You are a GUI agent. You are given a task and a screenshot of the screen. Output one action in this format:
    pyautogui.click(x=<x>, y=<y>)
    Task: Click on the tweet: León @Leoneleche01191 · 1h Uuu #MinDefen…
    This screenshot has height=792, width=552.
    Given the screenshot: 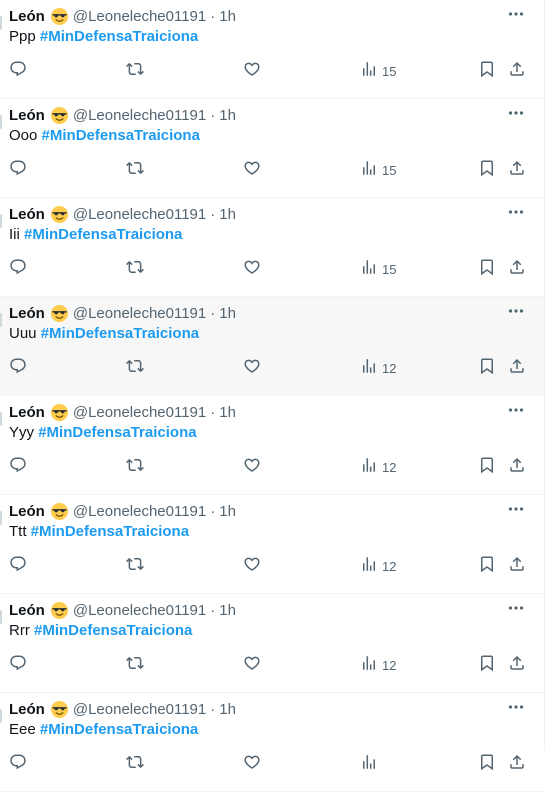 What is the action you would take?
    pyautogui.click(x=272, y=346)
    